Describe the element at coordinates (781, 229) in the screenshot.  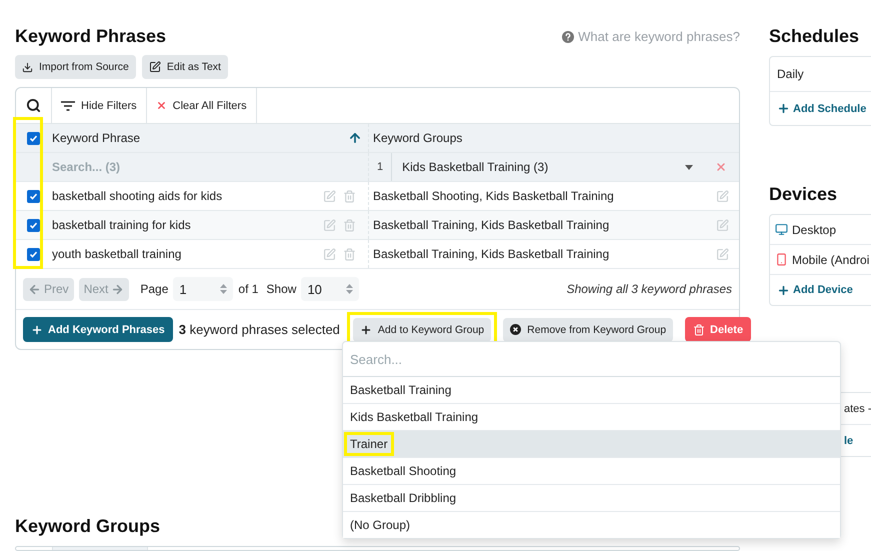
I see `monitor-icon` at that location.